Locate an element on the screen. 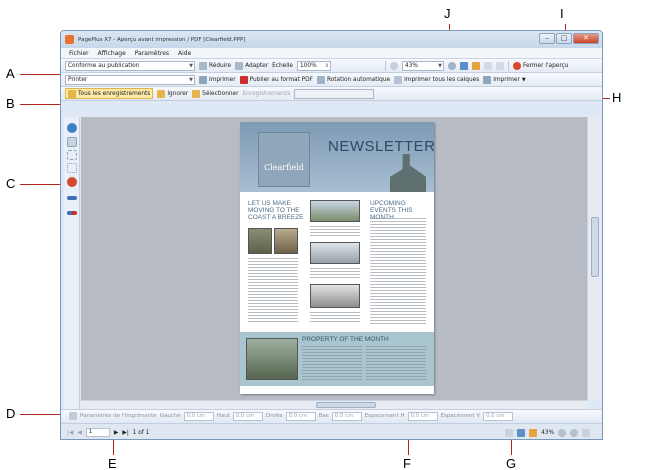 The image size is (648, 470). close-preview-button: Fermer l'aperçu is located at coordinates (540, 65).